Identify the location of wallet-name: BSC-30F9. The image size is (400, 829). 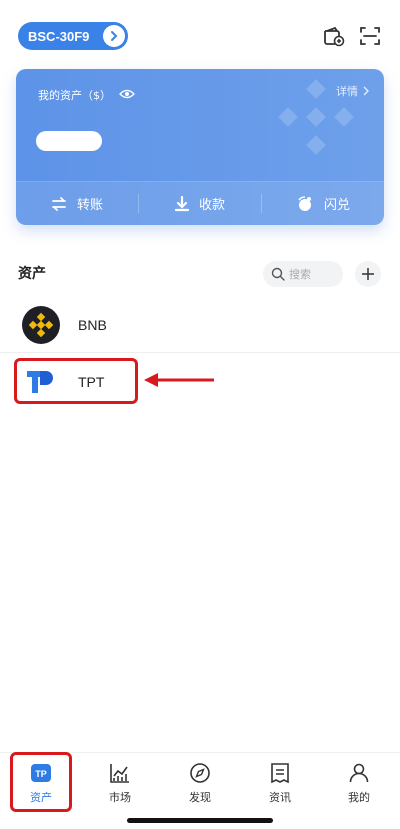
(59, 36).